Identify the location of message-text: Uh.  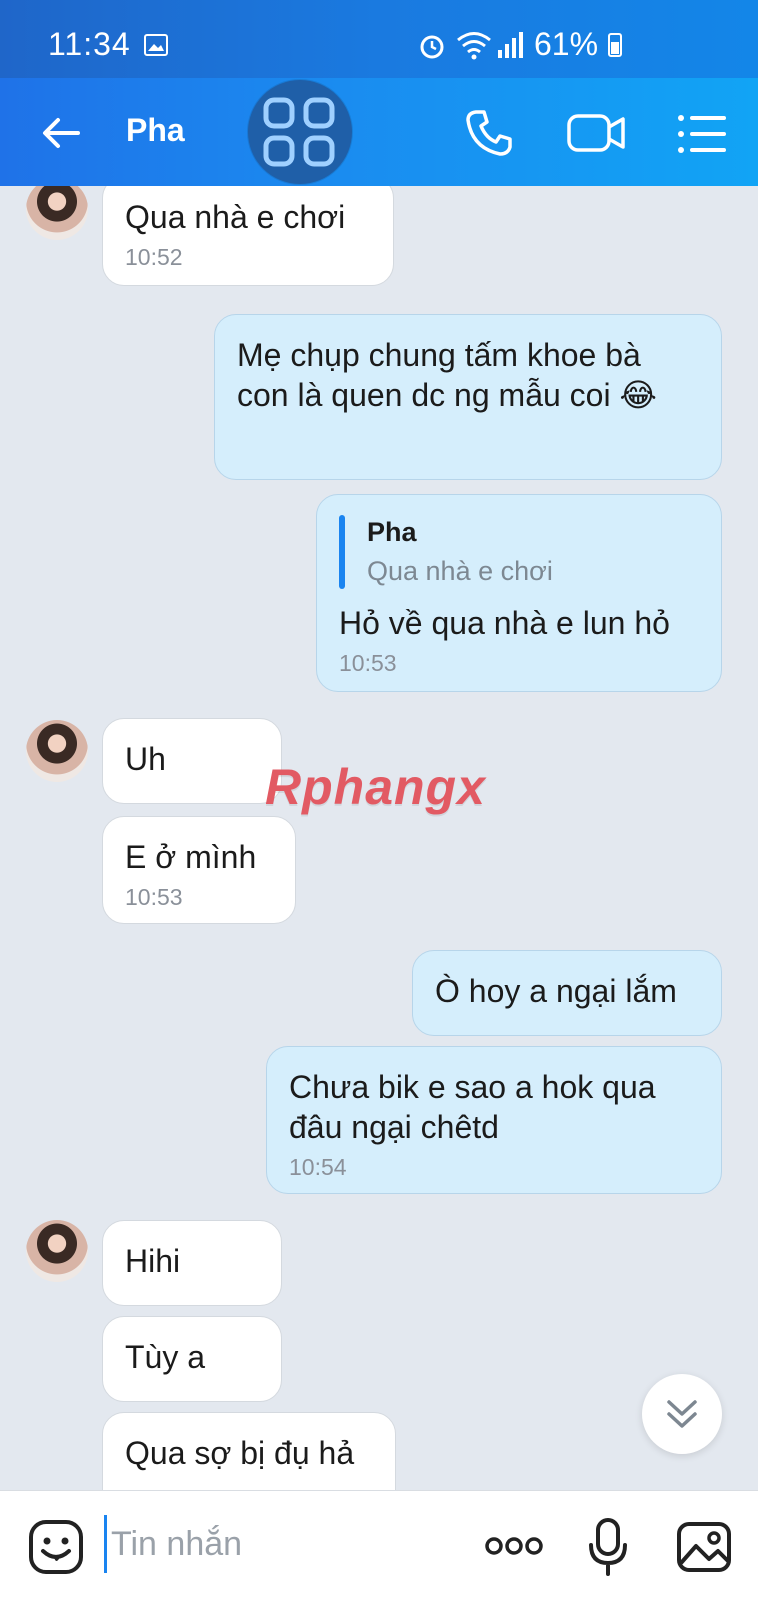
(145, 759).